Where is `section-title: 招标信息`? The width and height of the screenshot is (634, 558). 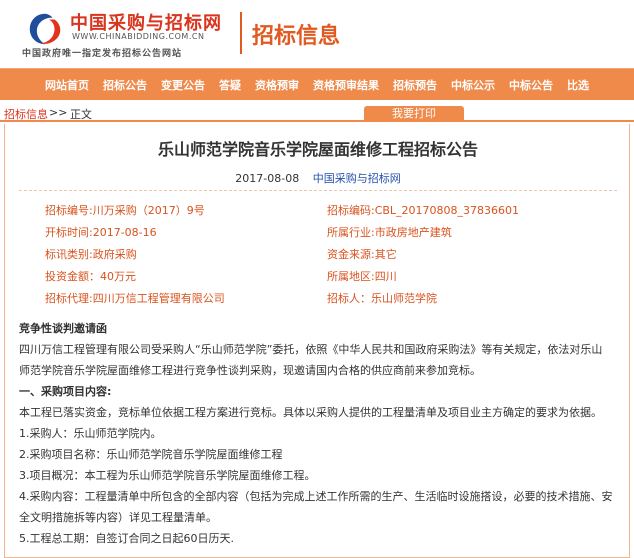 section-title: 招标信息 is located at coordinates (296, 36).